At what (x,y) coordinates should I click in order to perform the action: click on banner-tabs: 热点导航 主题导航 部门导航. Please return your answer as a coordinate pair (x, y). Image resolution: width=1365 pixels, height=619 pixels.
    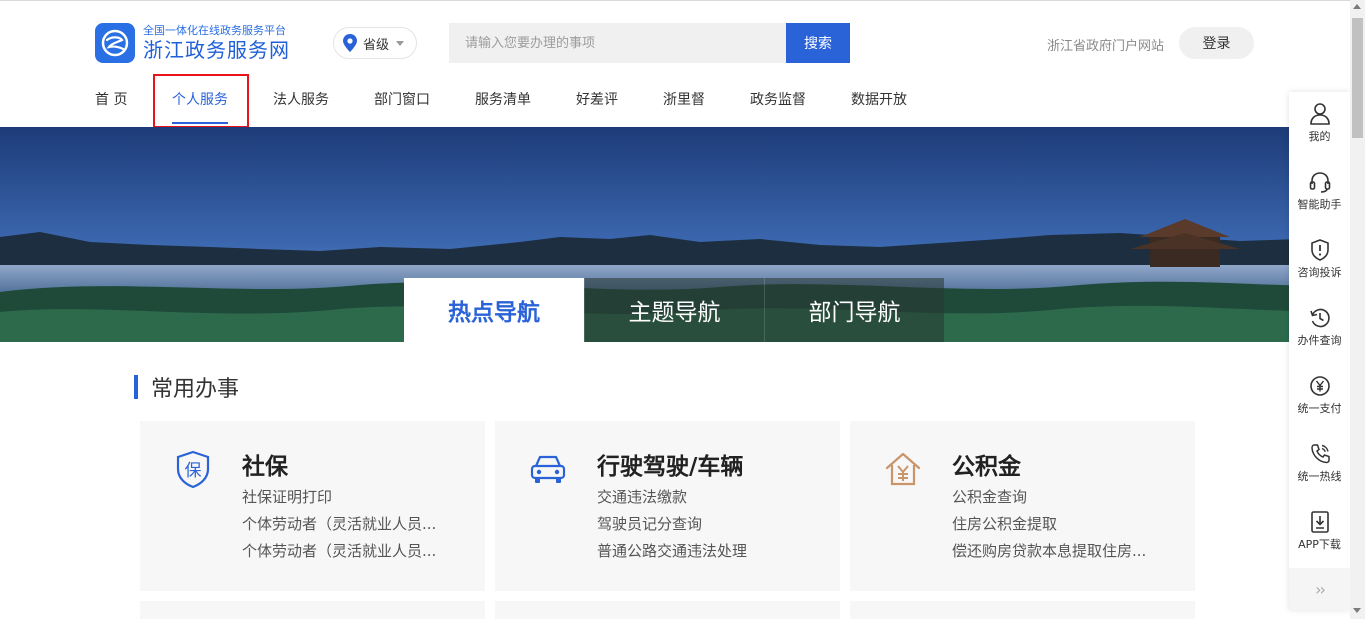
    Looking at the image, I should click on (674, 310).